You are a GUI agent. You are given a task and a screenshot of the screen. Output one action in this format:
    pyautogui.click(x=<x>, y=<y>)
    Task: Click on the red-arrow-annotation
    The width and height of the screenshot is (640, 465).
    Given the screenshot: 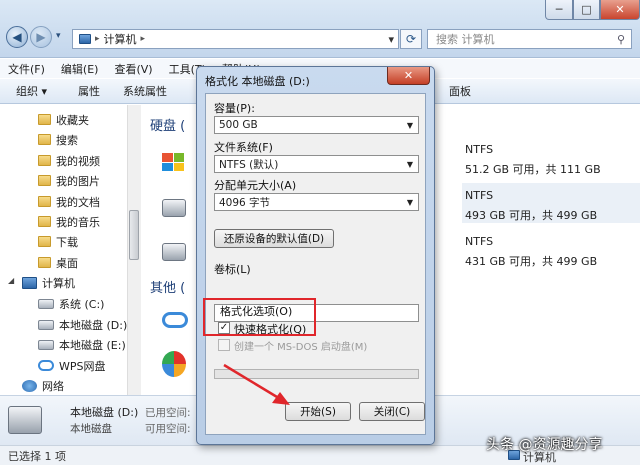 What is the action you would take?
    pyautogui.click(x=256, y=384)
    